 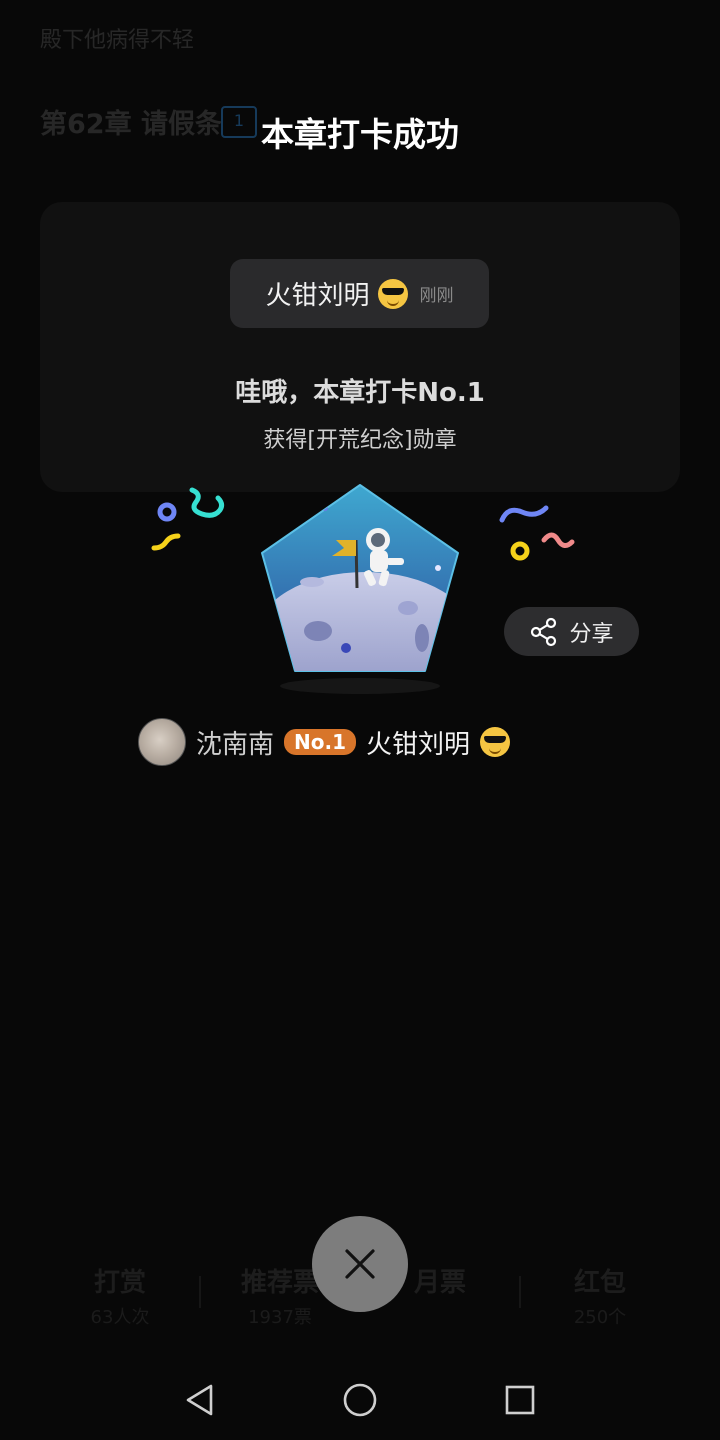 I want to click on medal-illustration, so click(x=363, y=589).